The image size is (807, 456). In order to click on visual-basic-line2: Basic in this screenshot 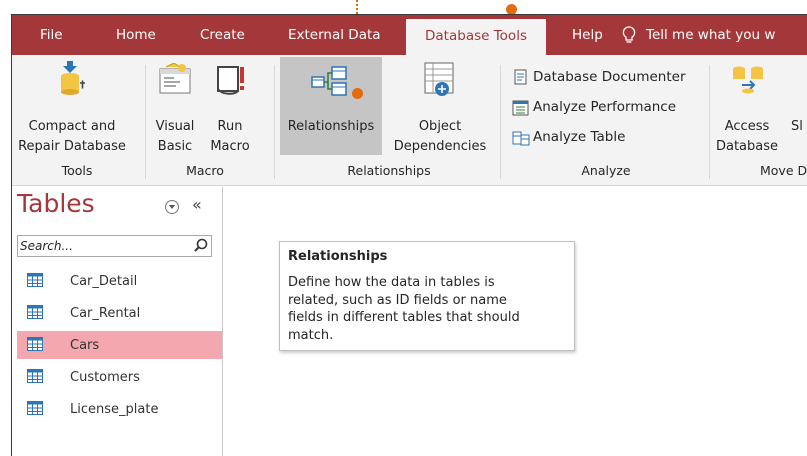, I will do `click(175, 146)`.